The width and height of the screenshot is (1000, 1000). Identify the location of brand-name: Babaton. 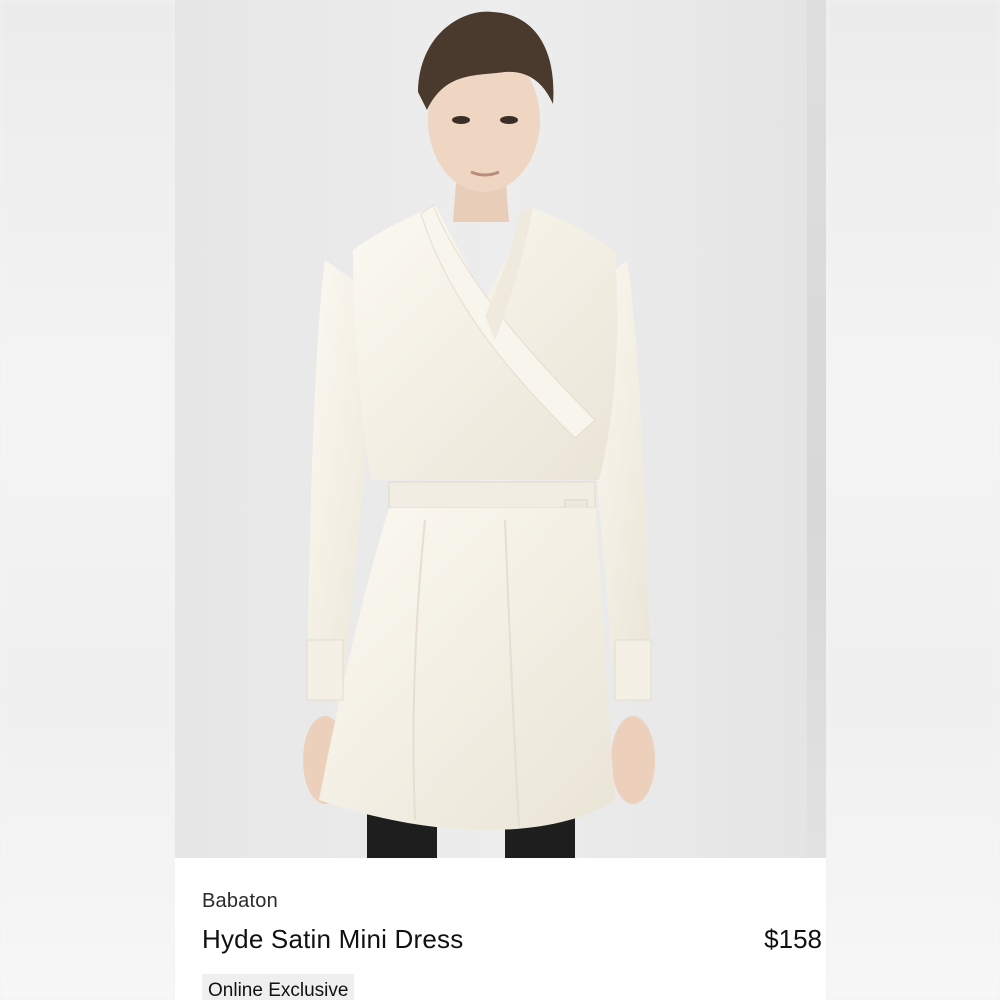
(240, 901).